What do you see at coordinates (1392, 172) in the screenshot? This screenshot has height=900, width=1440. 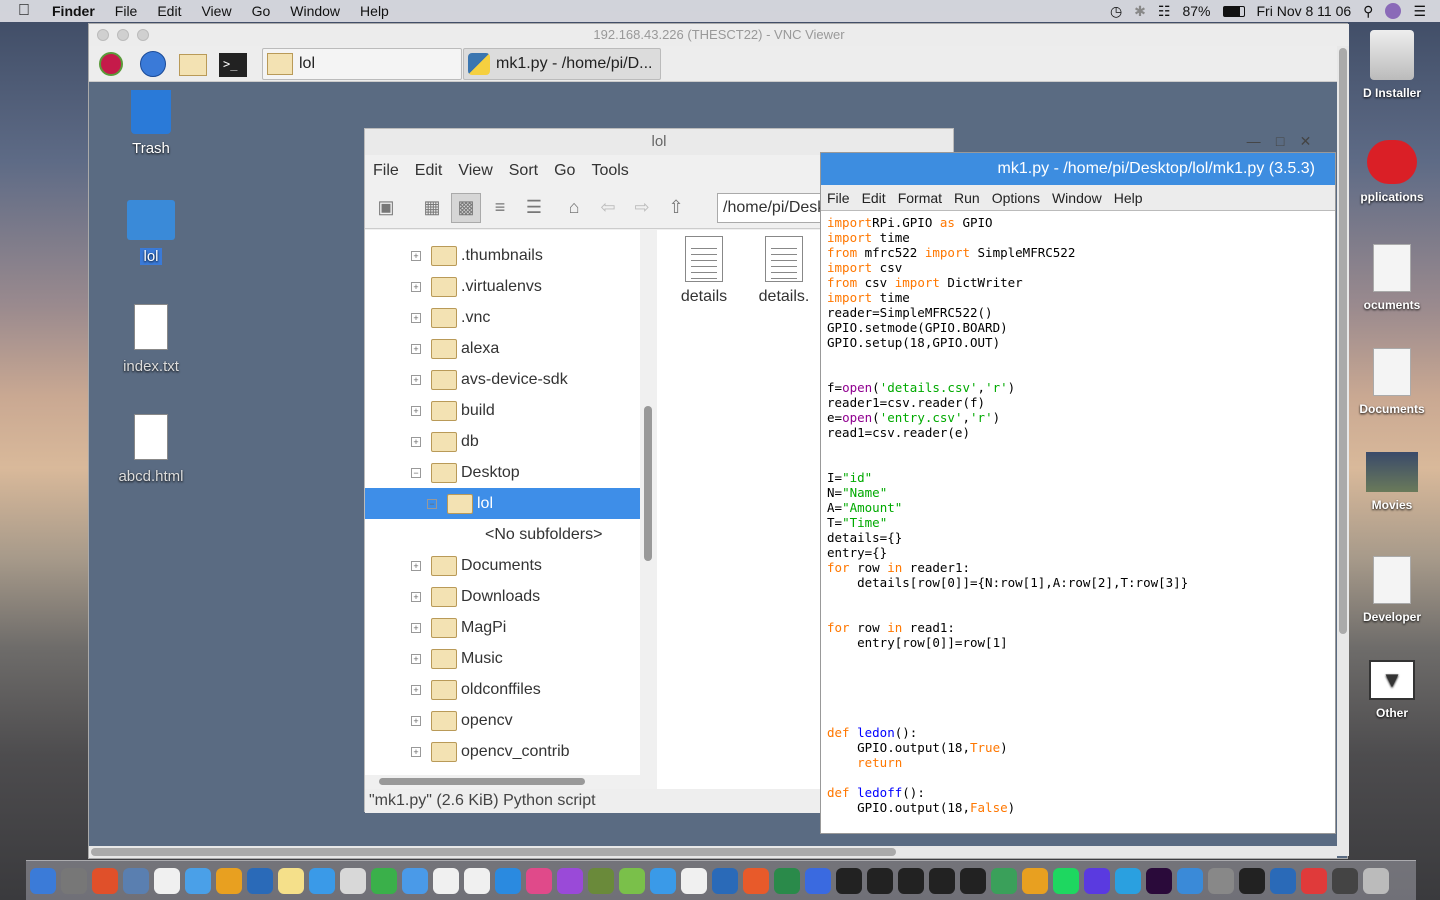 I see `desktop-item-applications: pplications` at bounding box center [1392, 172].